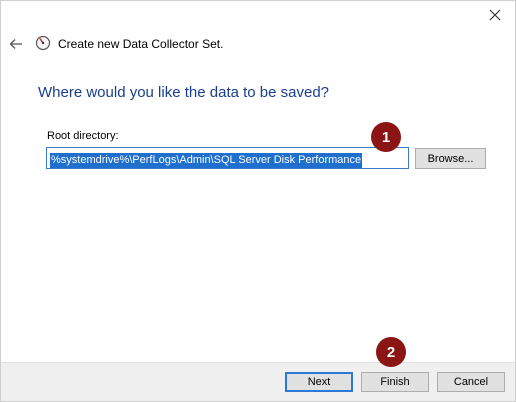 The image size is (516, 402). Describe the element at coordinates (83, 136) in the screenshot. I see `root-directory-label: Root directory:` at that location.